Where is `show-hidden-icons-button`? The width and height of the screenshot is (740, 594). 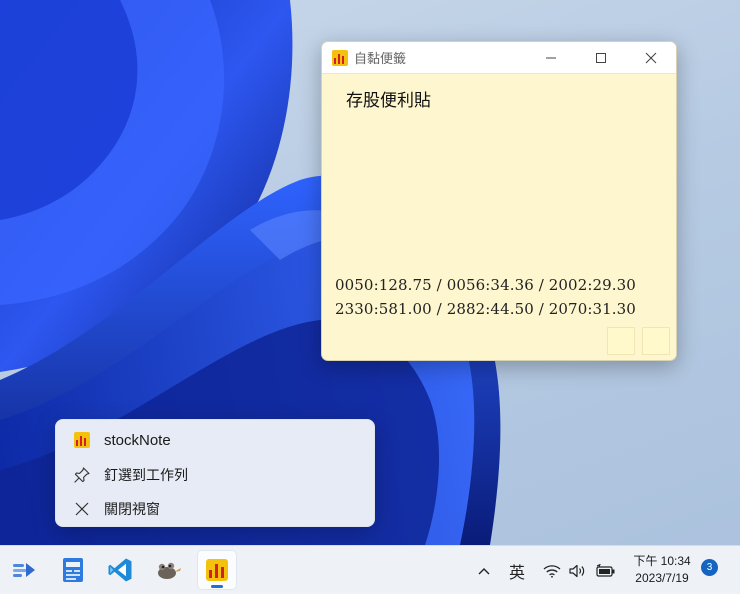 show-hidden-icons-button is located at coordinates (484, 570).